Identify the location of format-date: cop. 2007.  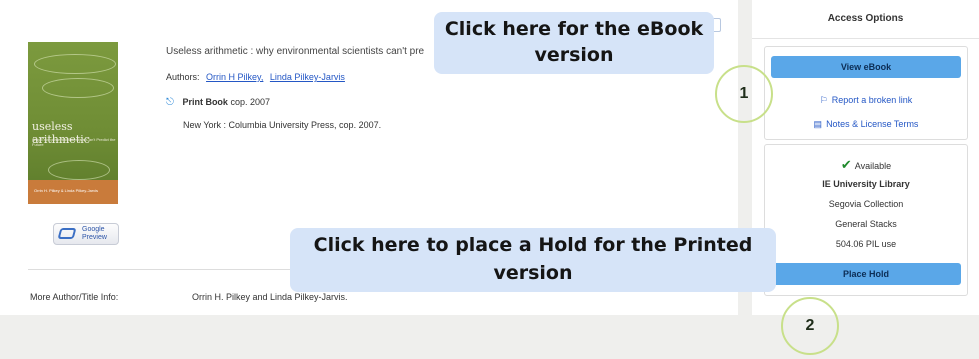
(250, 102).